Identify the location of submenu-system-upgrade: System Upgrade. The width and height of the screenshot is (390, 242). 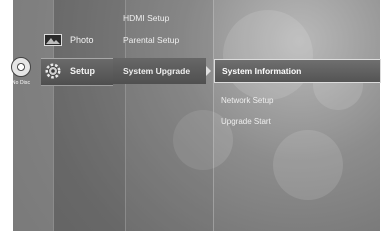
(156, 71).